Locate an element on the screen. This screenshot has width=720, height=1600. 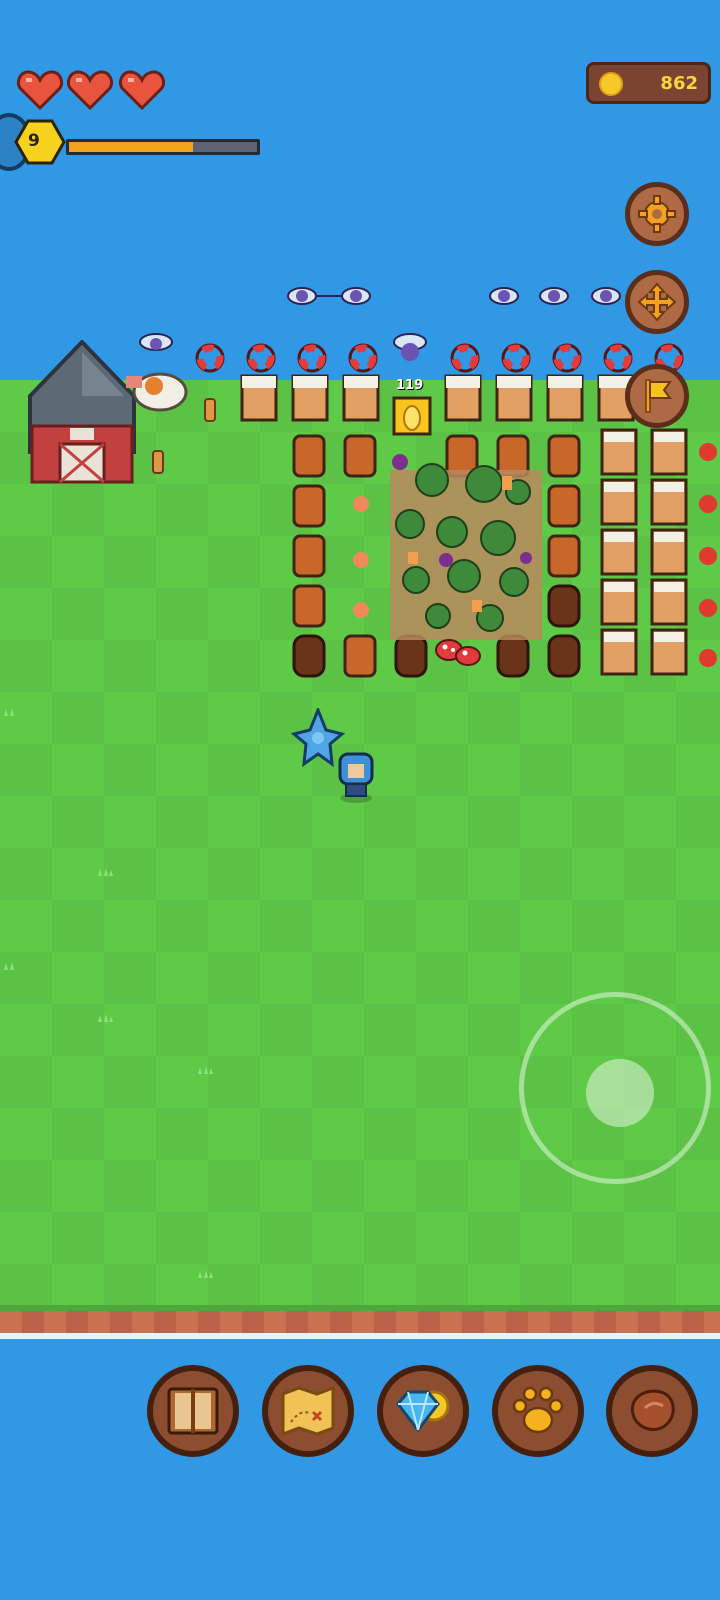
meat-icon is located at coordinates (652, 1410).